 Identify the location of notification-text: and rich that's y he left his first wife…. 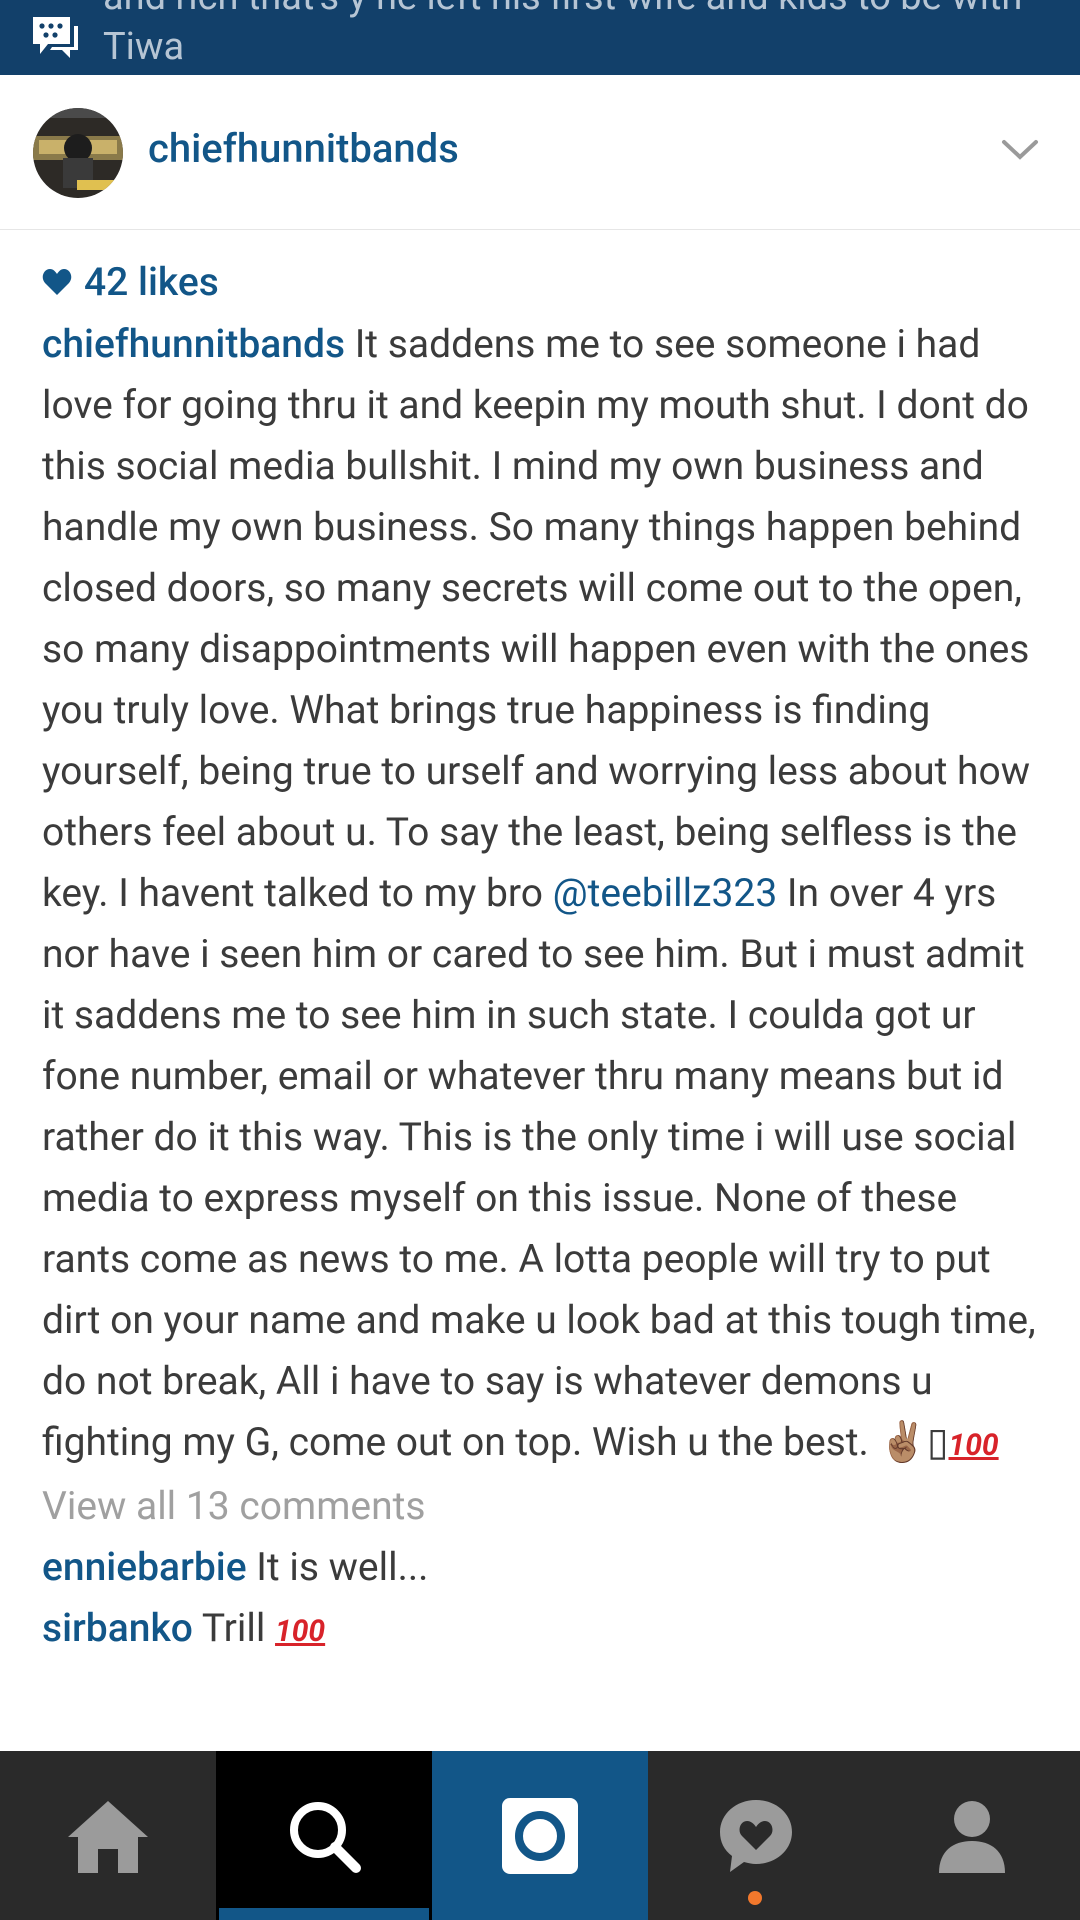
(562, 34).